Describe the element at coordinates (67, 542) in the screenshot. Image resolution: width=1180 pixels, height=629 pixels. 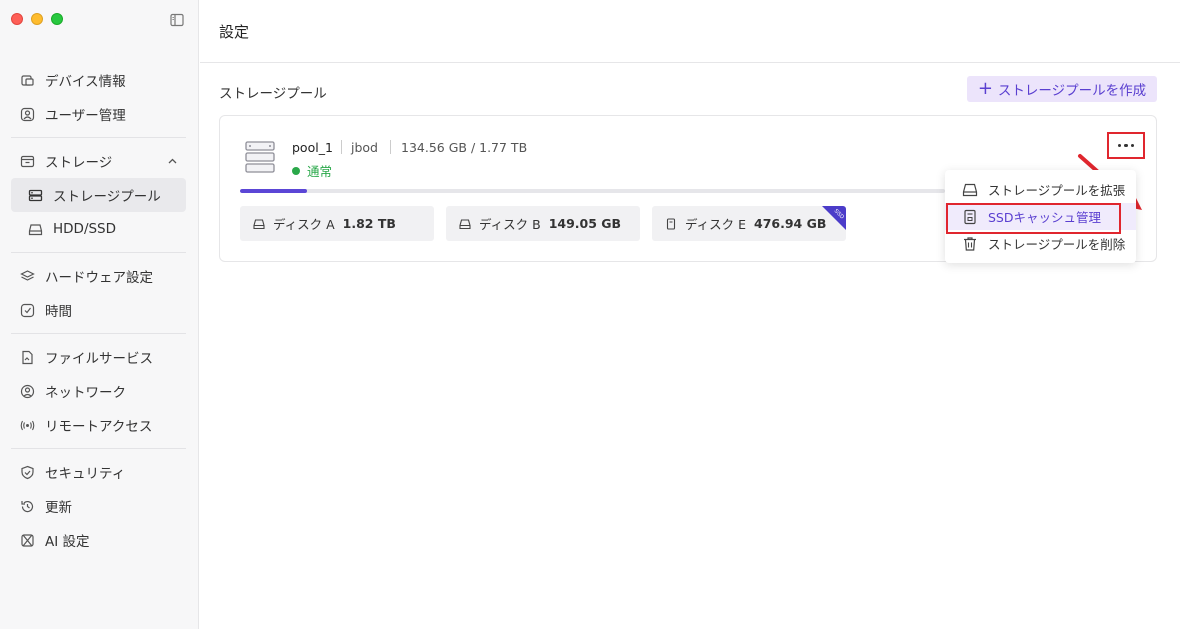
I see `sidebar-item-label: AI 設定` at that location.